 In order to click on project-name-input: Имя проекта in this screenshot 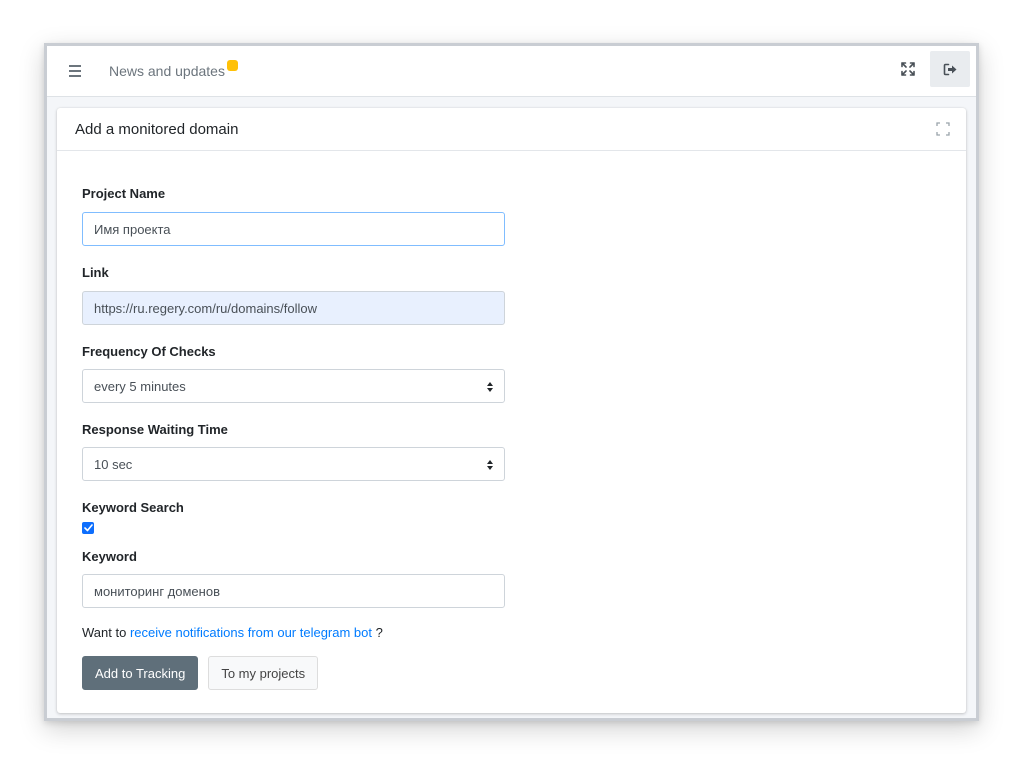, I will do `click(293, 229)`.